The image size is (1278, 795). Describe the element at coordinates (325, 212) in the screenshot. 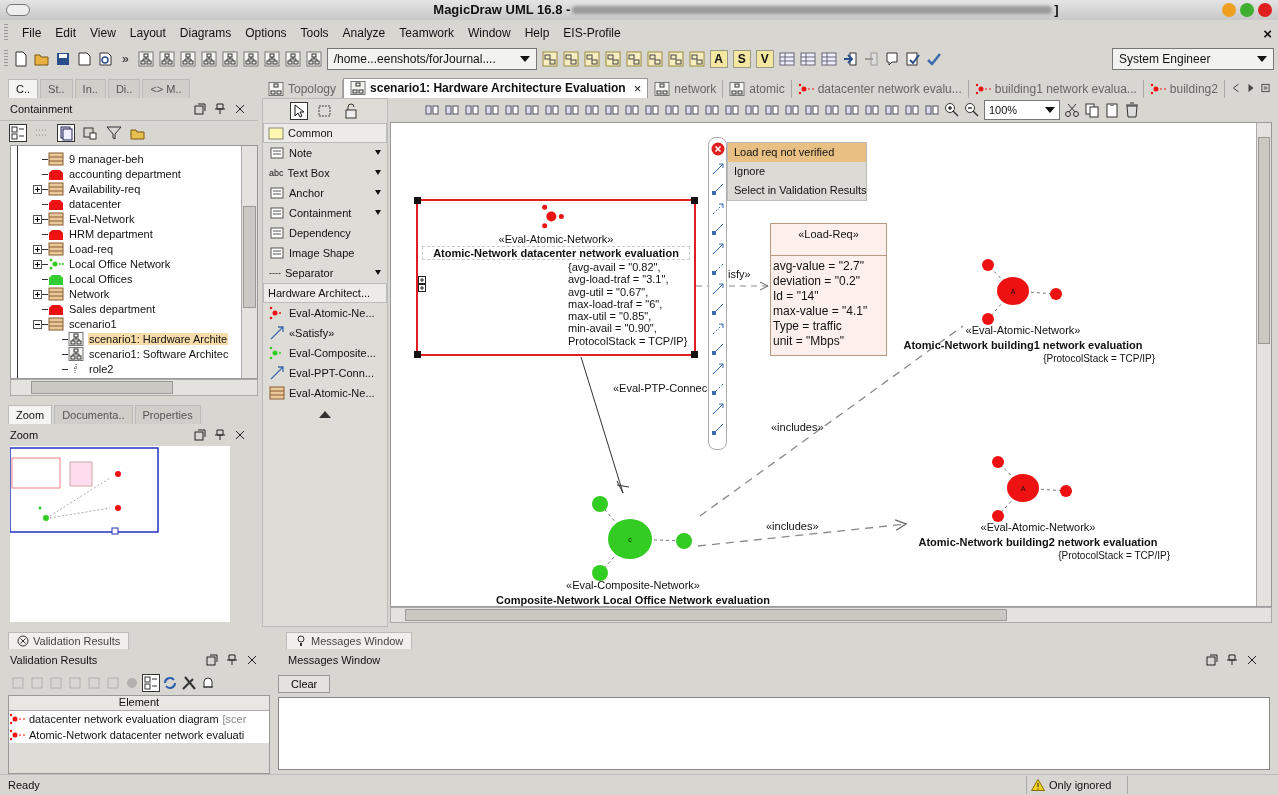

I see `palette-item: Containment` at that location.